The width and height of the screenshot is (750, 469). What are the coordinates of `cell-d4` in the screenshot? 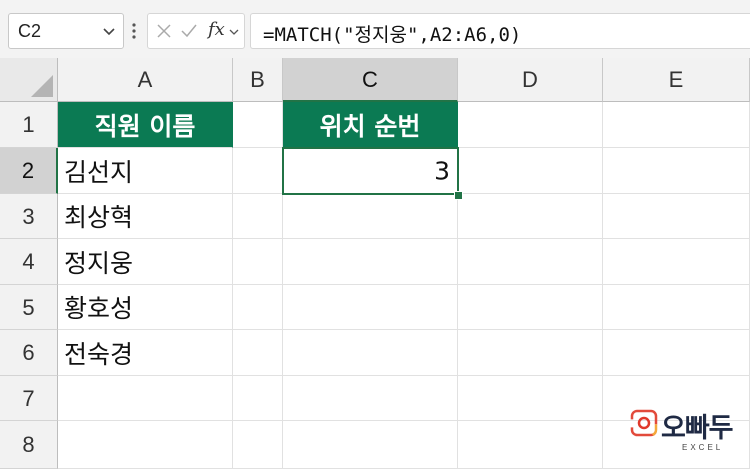 It's located at (530, 262).